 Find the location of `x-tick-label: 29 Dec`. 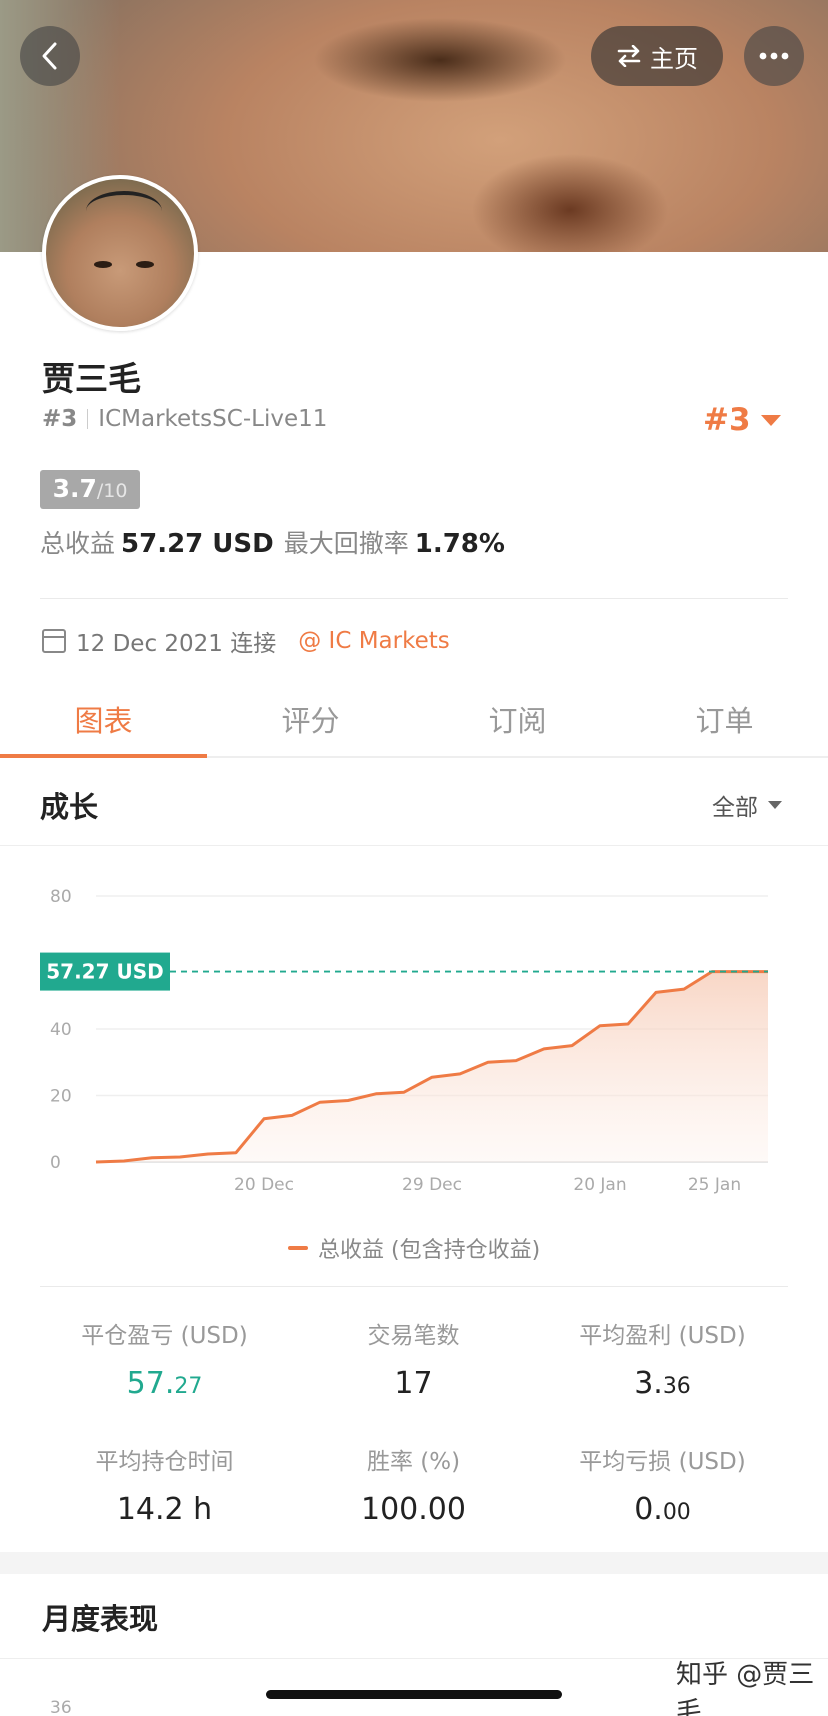

x-tick-label: 29 Dec is located at coordinates (432, 1185).